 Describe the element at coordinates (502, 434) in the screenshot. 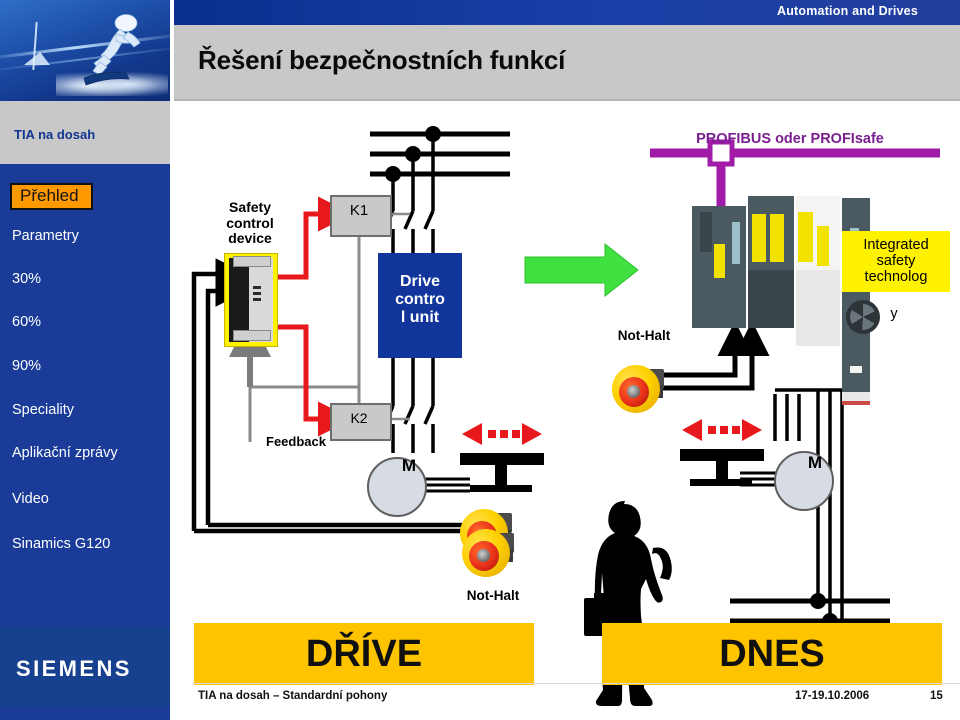

I see `motion-arrow-left` at that location.